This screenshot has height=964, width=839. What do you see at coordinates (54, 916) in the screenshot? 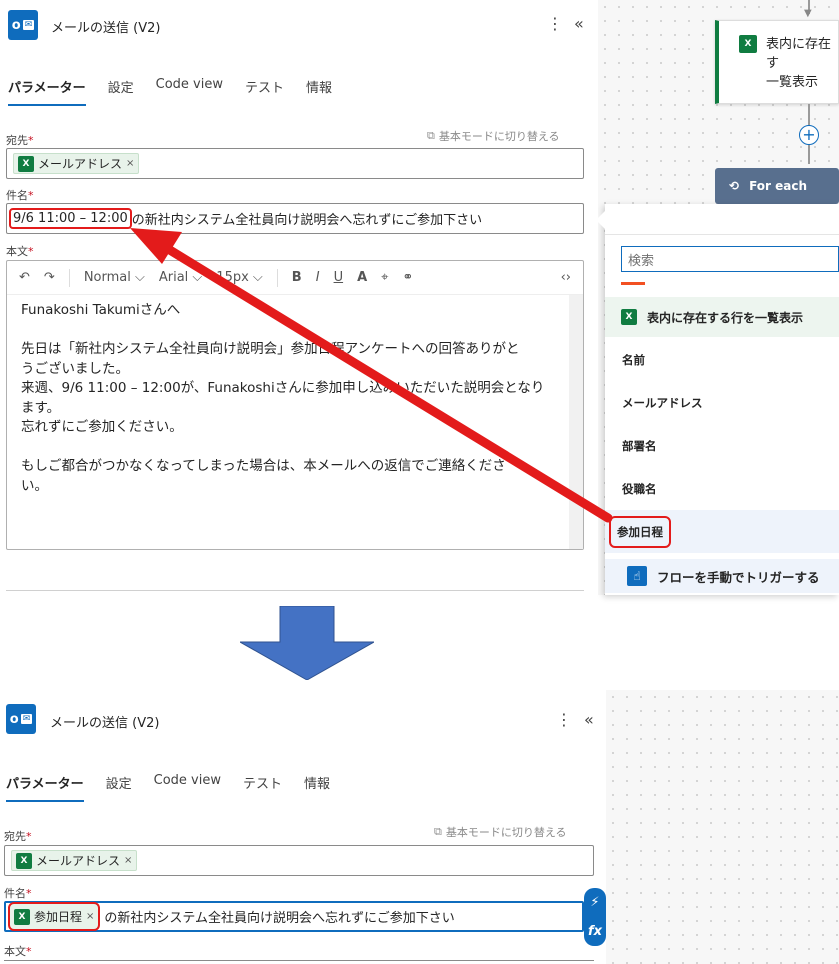
I see `token-schedule: X 参加日程 ×` at bounding box center [54, 916].